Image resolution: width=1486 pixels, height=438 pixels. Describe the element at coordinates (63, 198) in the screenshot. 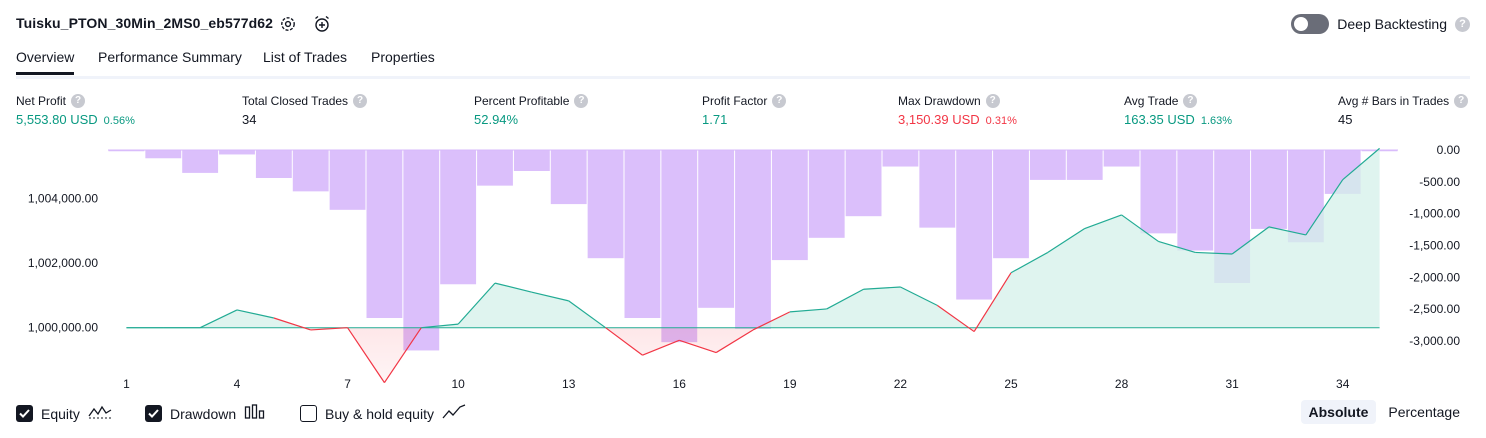

I see `left-axis-tick-label: 1,004,000.00` at that location.